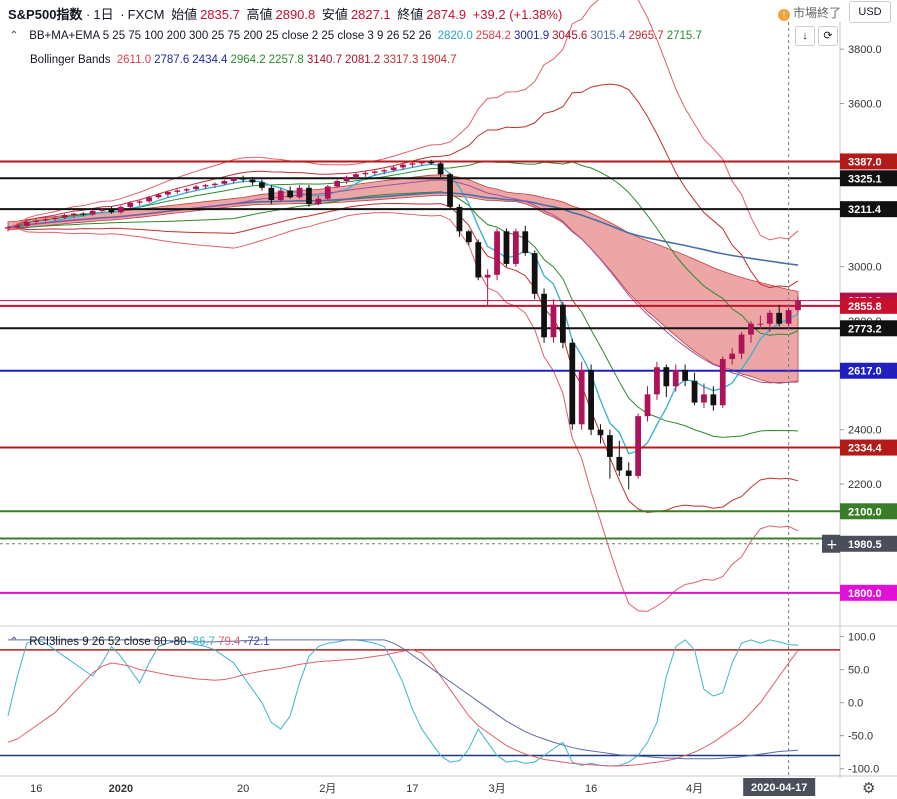 The width and height of the screenshot is (897, 799). What do you see at coordinates (370, 14) in the screenshot?
I see `low-value: 2827.1` at bounding box center [370, 14].